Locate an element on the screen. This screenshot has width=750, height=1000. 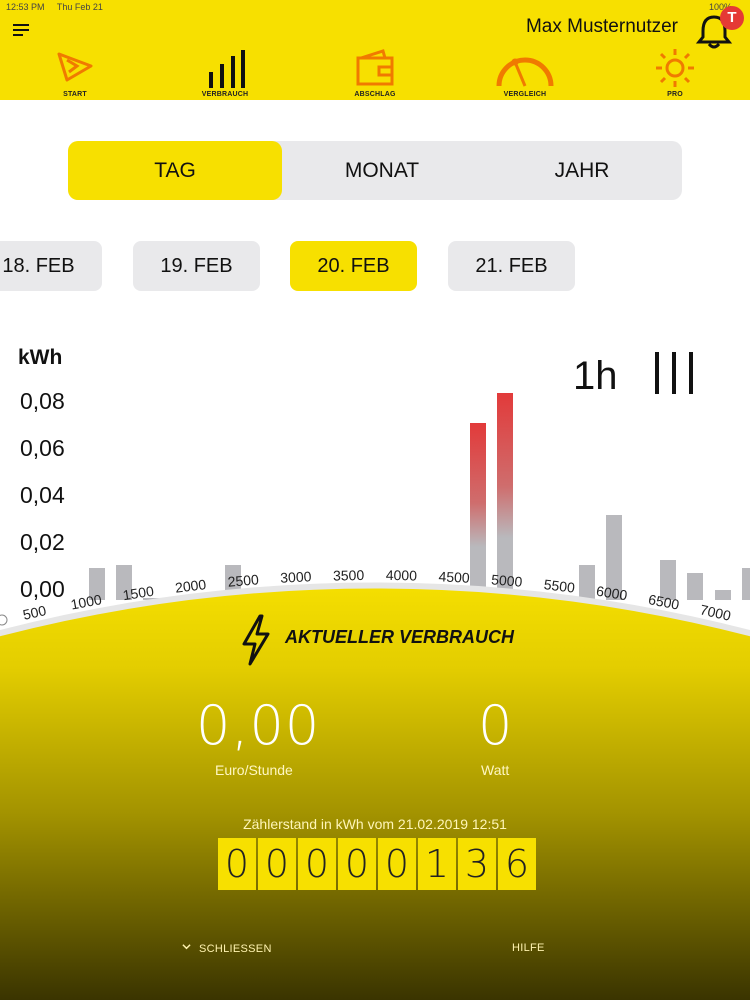
meter-digit: 6 is located at coordinates (517, 864).